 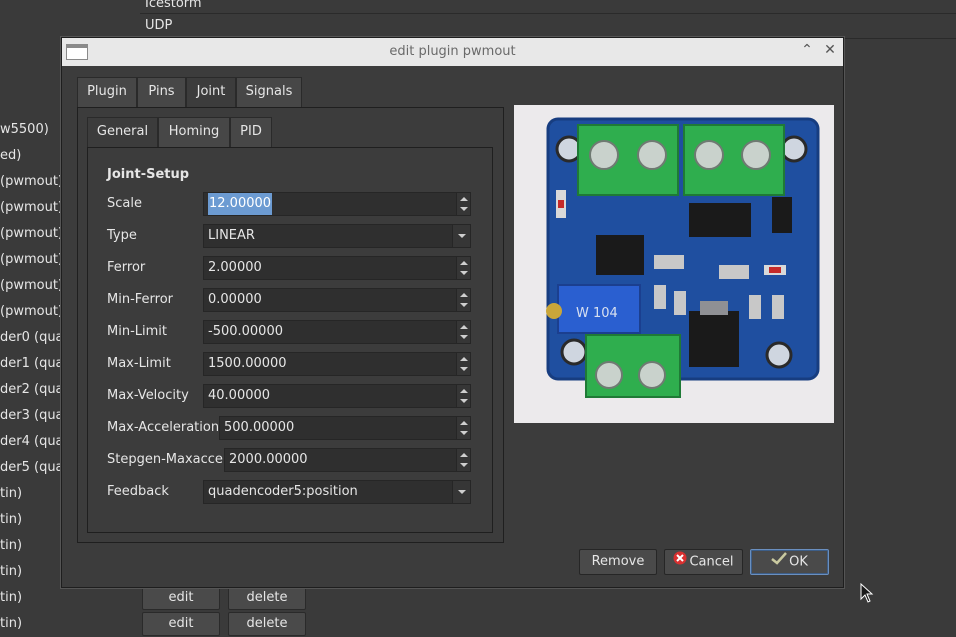 What do you see at coordinates (148, 395) in the screenshot?
I see `max-velocity-label: Max-Velocity` at bounding box center [148, 395].